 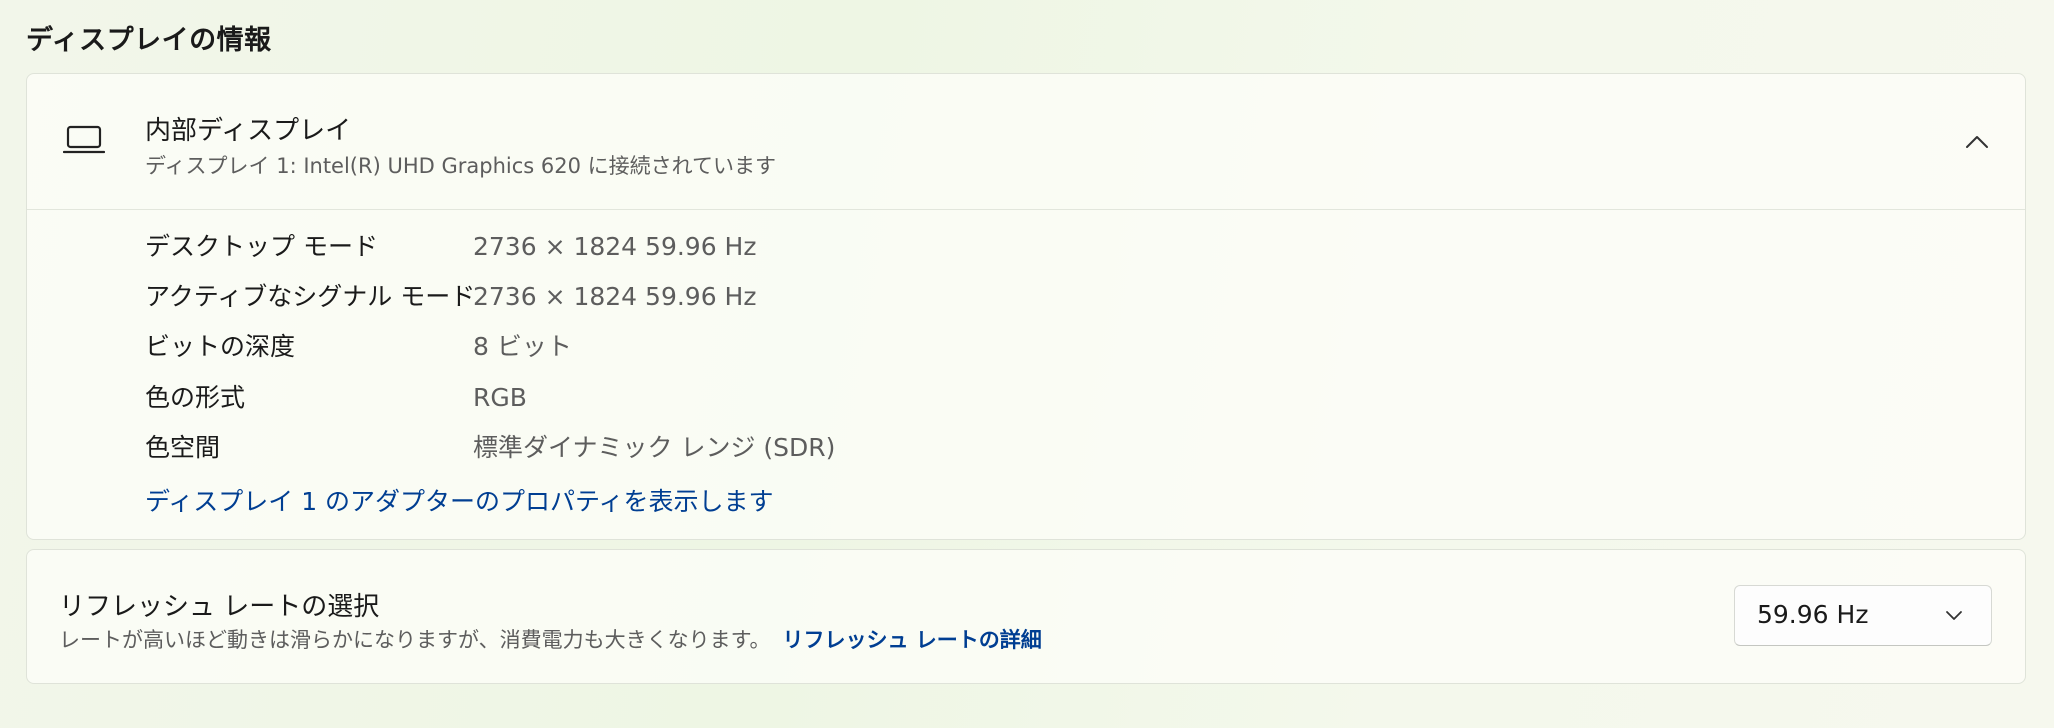 I want to click on chevron-down-icon, so click(x=1954, y=615).